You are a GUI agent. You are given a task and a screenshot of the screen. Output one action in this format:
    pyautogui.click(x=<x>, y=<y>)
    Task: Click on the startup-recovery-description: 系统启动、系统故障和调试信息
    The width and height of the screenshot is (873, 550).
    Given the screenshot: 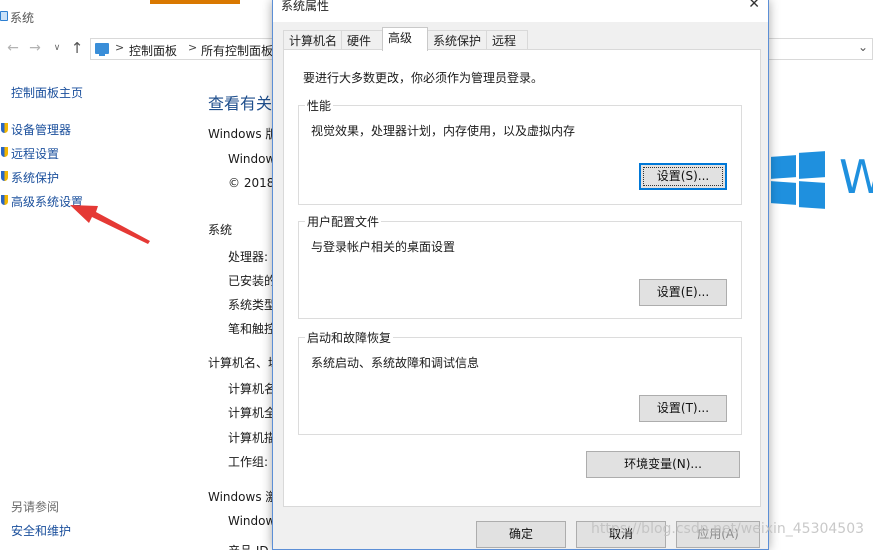 What is the action you would take?
    pyautogui.click(x=395, y=363)
    